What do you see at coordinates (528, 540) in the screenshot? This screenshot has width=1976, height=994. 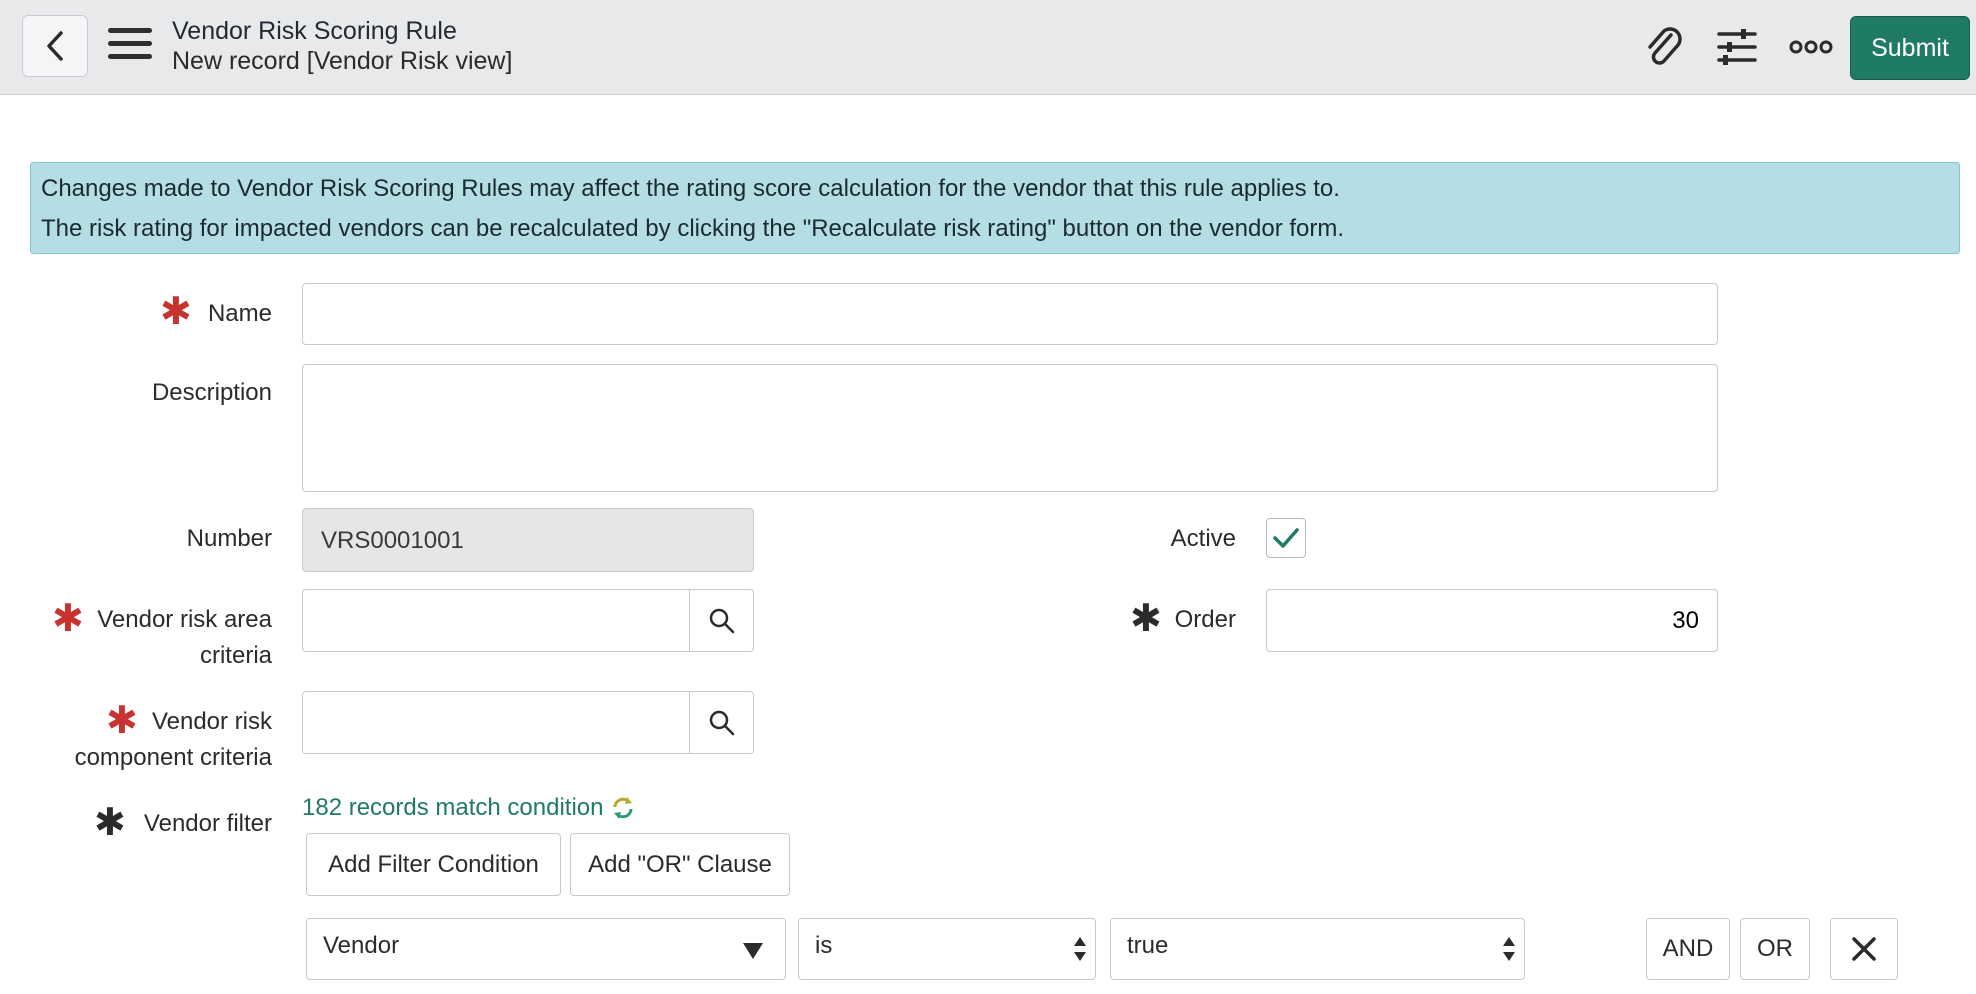 I see `number-field: VRS0001001` at bounding box center [528, 540].